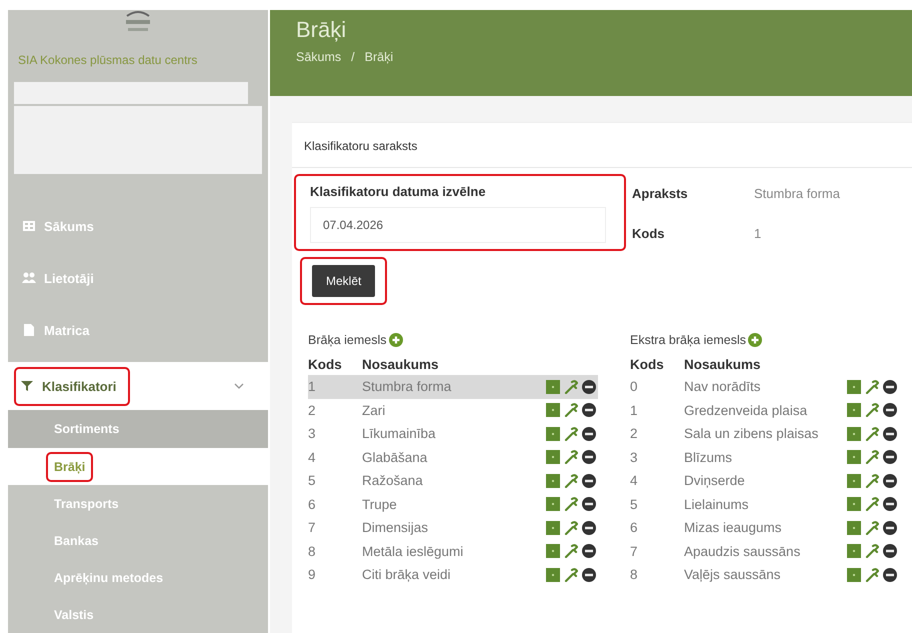 This screenshot has width=912, height=633. What do you see at coordinates (344, 281) in the screenshot?
I see `search-button: Meklēt` at bounding box center [344, 281].